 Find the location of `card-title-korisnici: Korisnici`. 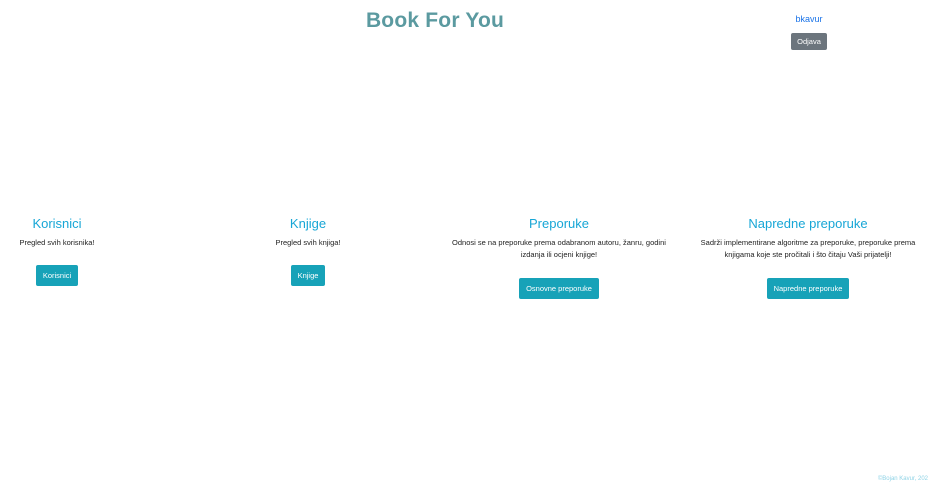

card-title-korisnici: Korisnici is located at coordinates (57, 223).